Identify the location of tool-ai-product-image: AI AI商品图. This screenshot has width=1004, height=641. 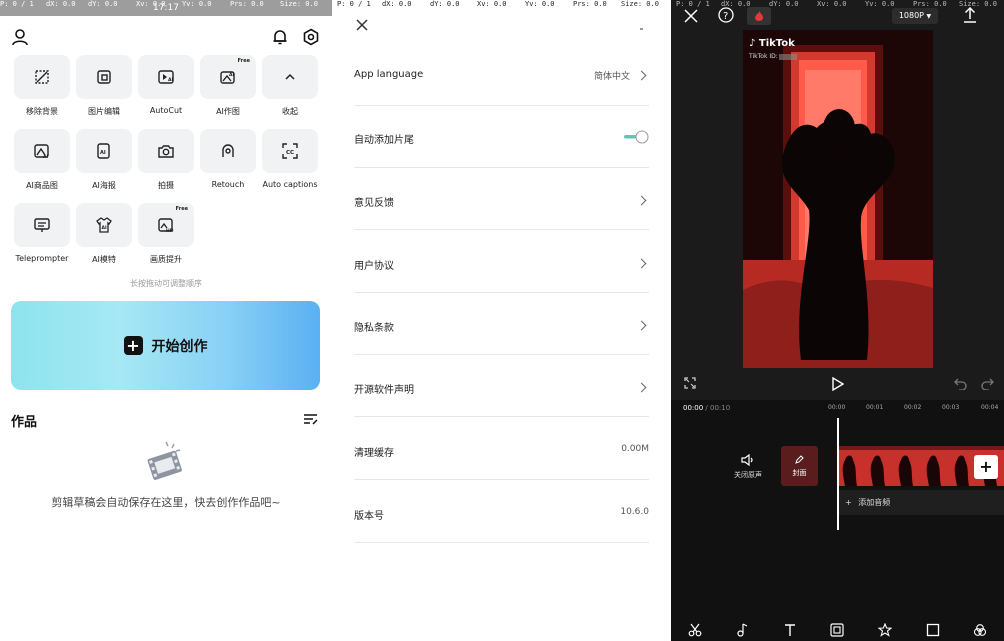
(42, 160).